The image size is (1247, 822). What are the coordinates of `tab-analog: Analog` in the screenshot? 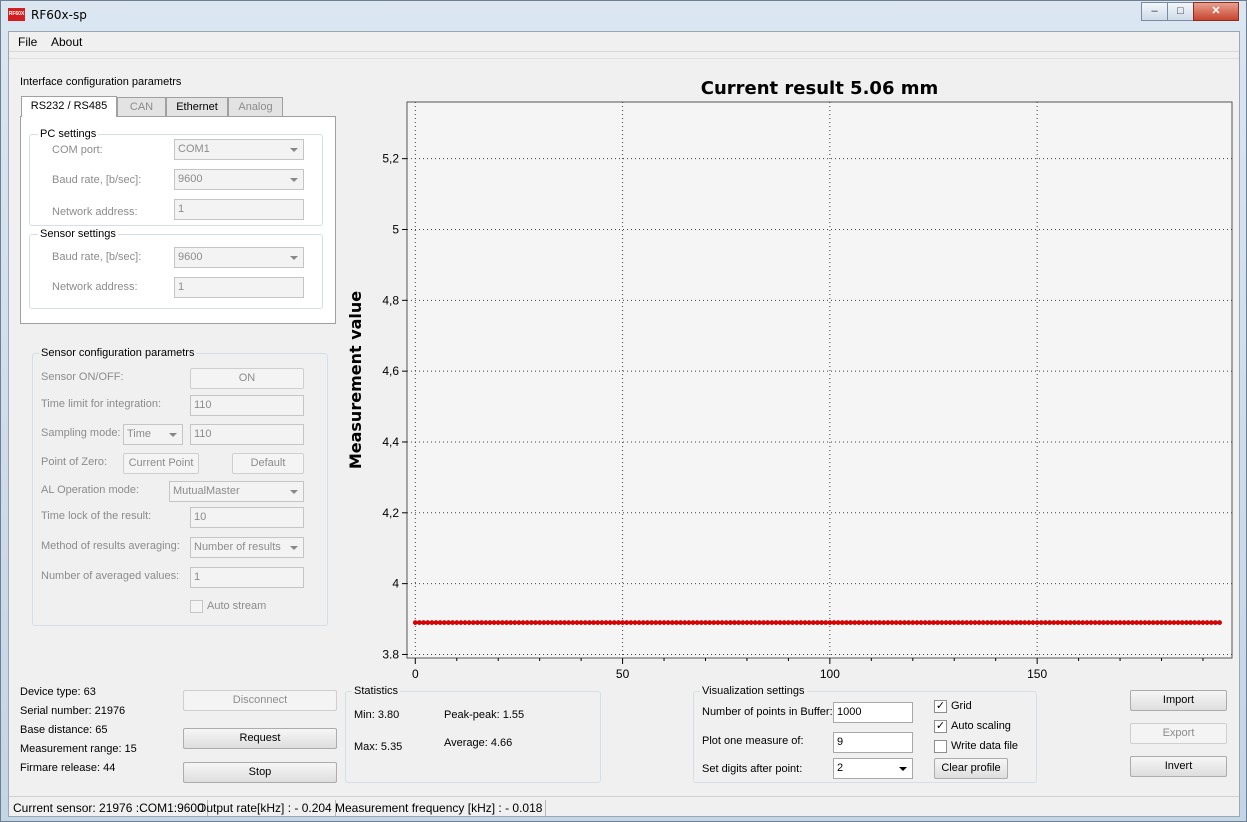 It's located at (255, 107).